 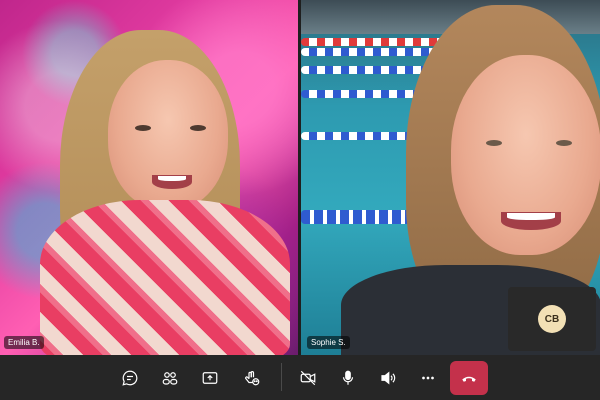 I want to click on speaker-button, so click(x=388, y=378).